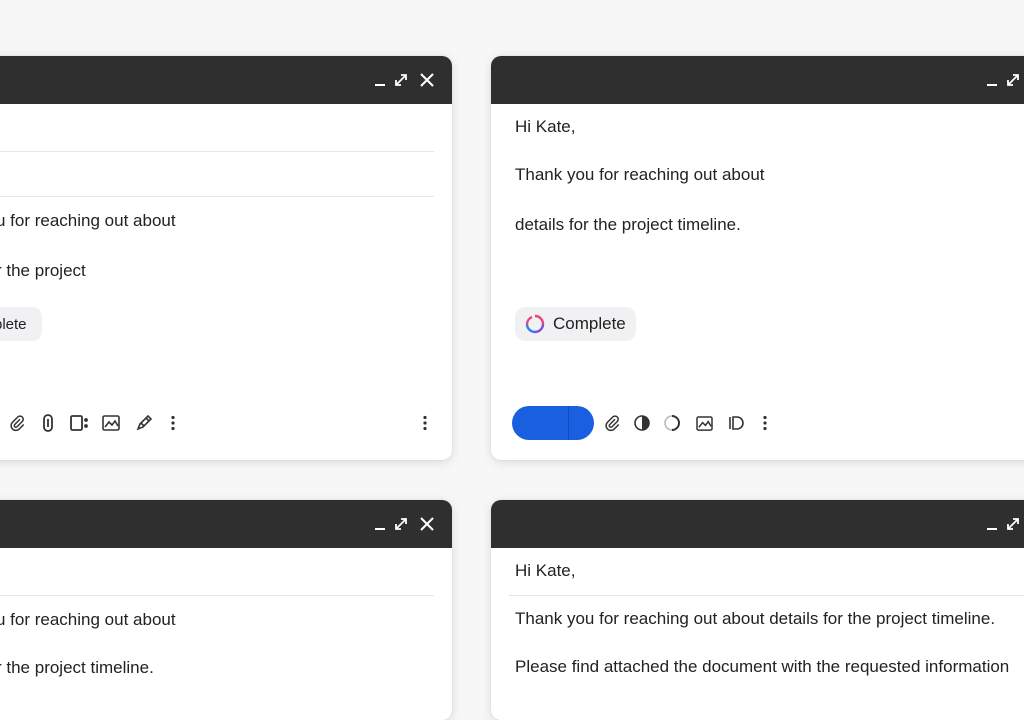 The height and width of the screenshot is (720, 1024). I want to click on body-line-1: Thank you for reaching out about, so click(640, 174).